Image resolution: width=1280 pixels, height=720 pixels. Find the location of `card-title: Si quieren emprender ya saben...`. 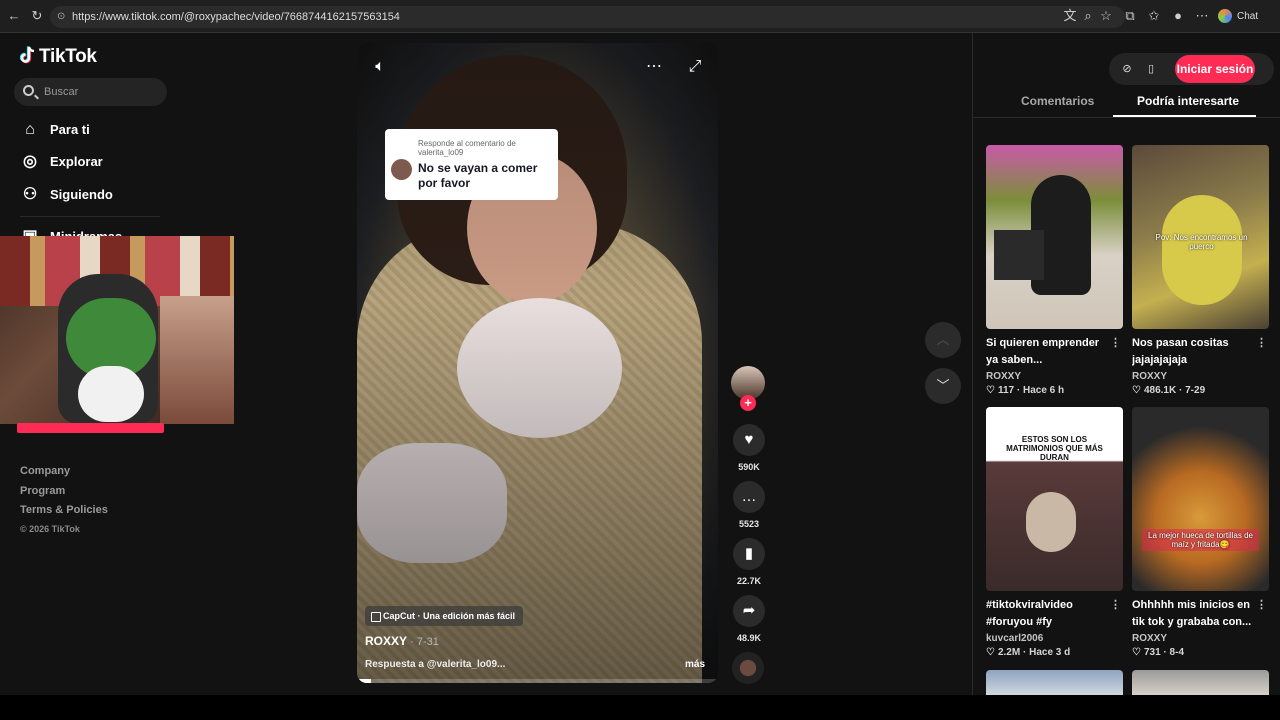

card-title: Si quieren emprender ya saben... is located at coordinates (1043, 351).